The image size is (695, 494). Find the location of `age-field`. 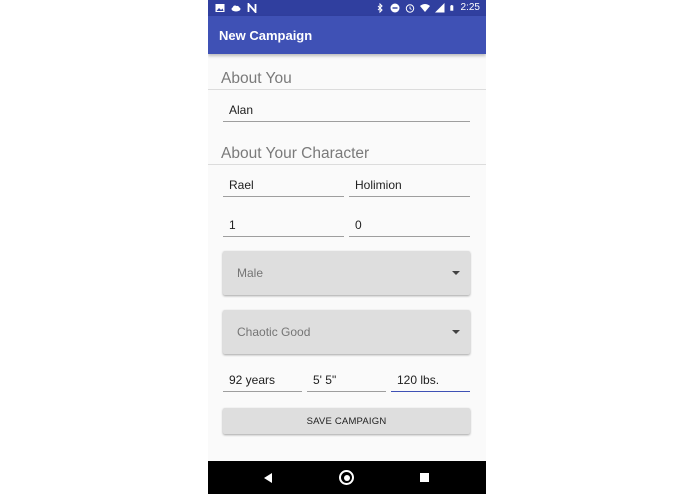

age-field is located at coordinates (262, 381).